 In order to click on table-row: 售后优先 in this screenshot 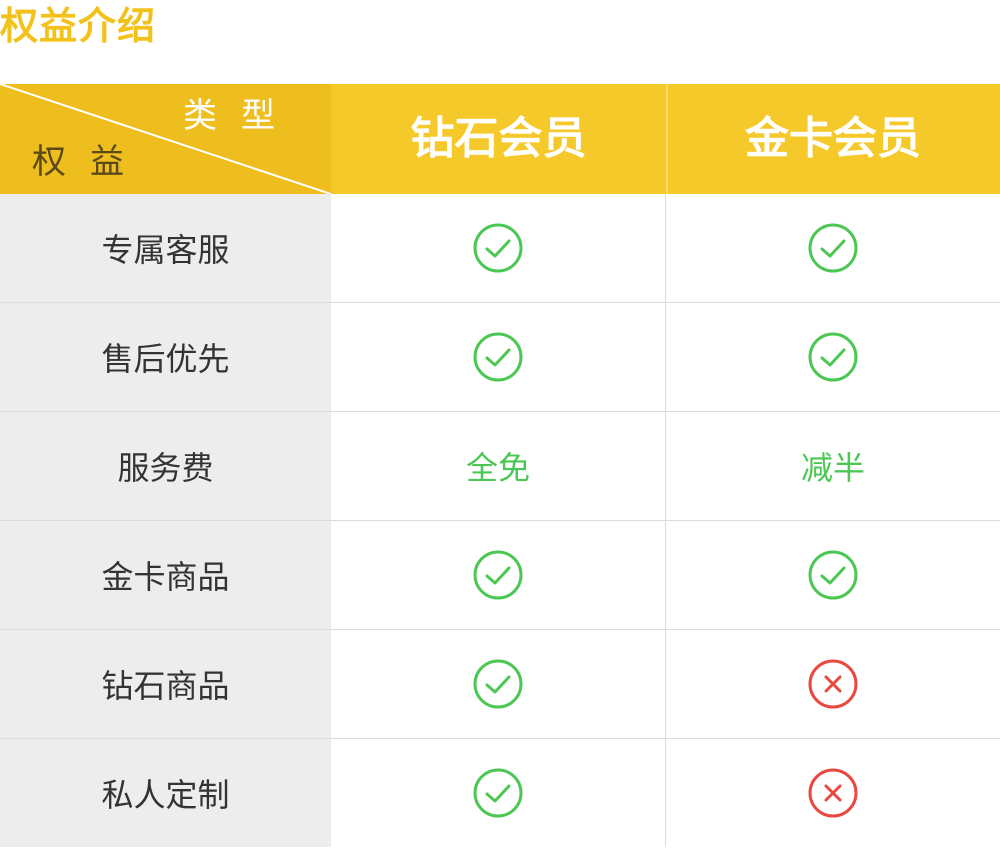, I will do `click(500, 357)`.